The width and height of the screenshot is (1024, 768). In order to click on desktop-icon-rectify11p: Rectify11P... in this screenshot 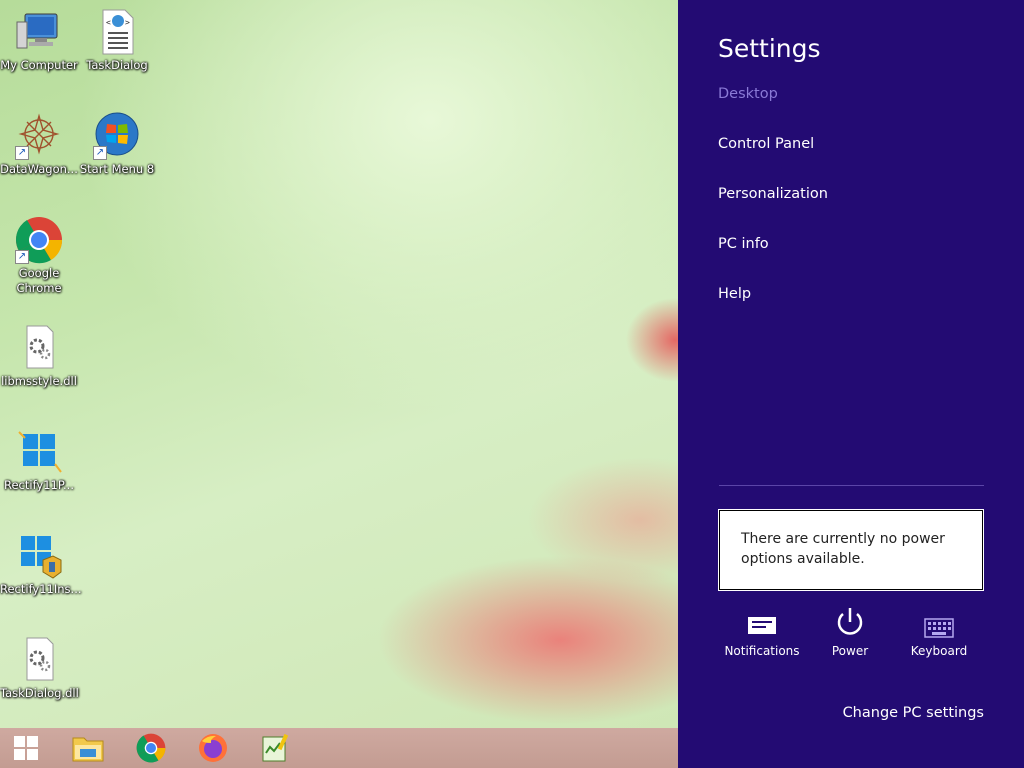, I will do `click(39, 460)`.